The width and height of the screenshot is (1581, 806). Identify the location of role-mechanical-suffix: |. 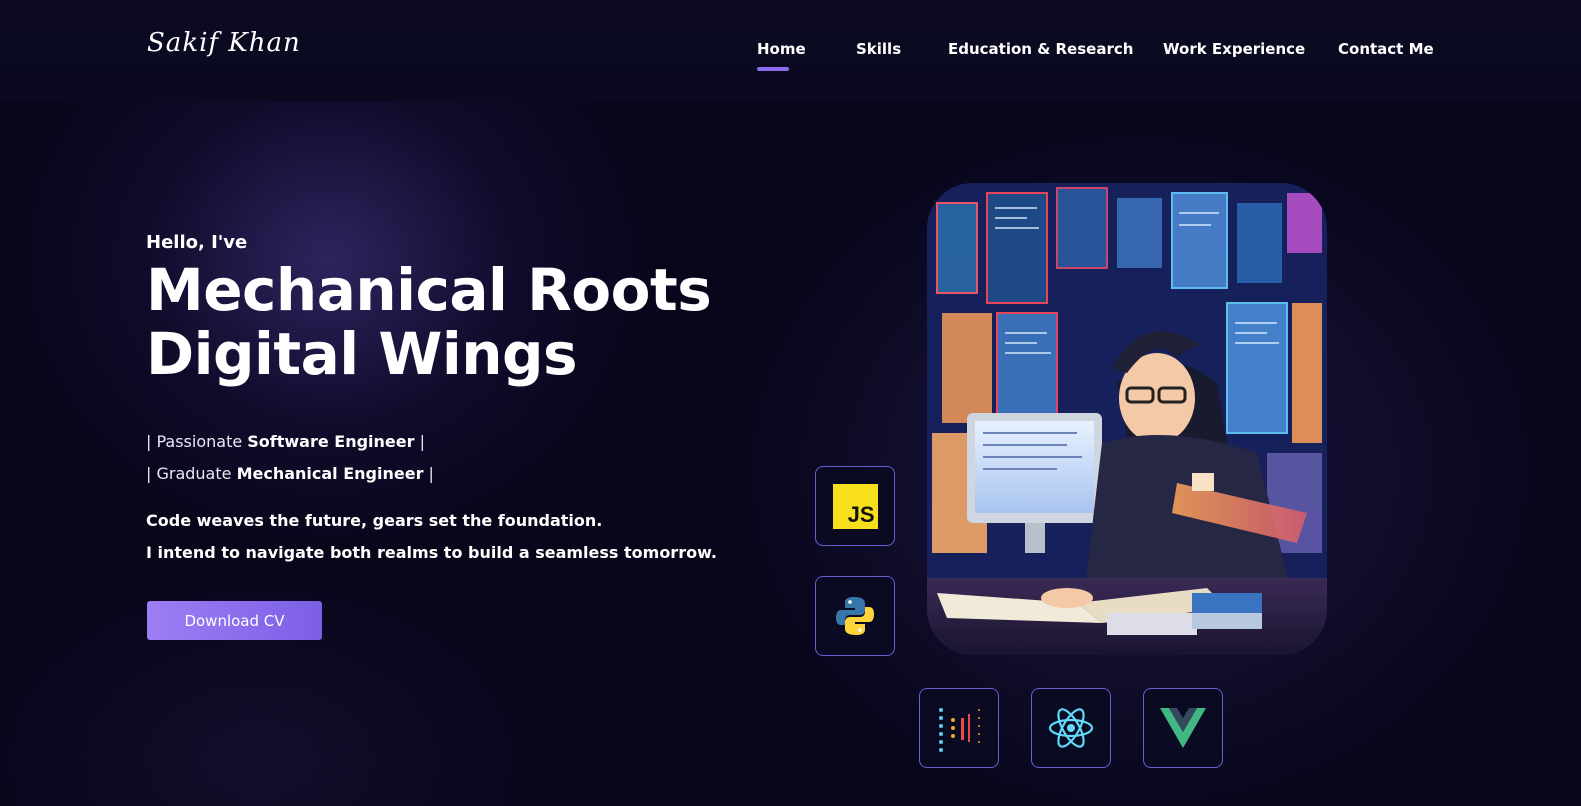
(428, 473).